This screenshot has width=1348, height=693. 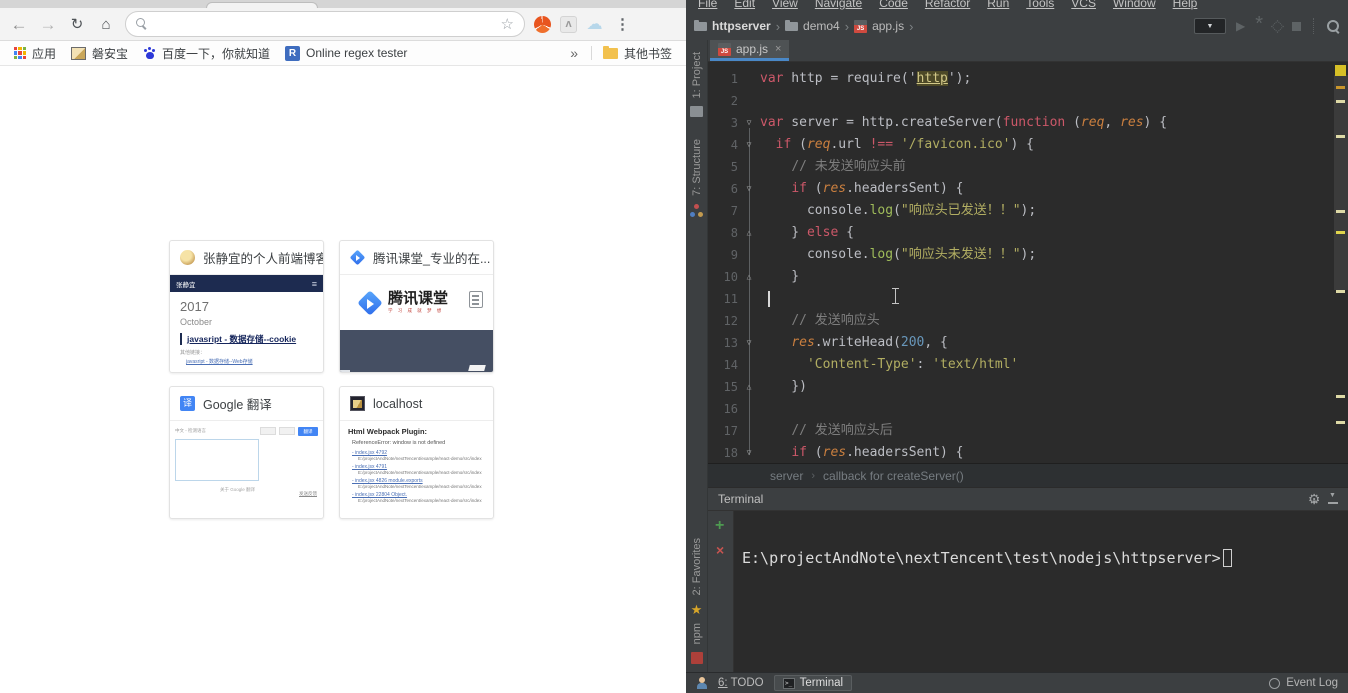 I want to click on home-icon: ⌂, so click(x=106, y=24).